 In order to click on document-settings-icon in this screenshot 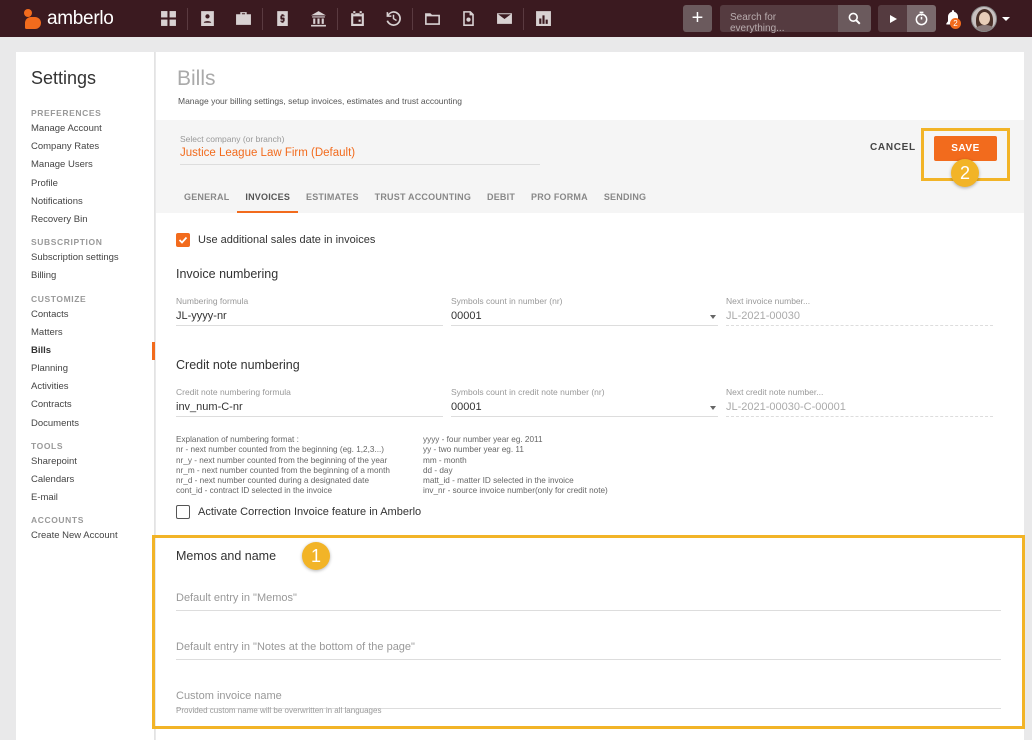, I will do `click(468, 18)`.